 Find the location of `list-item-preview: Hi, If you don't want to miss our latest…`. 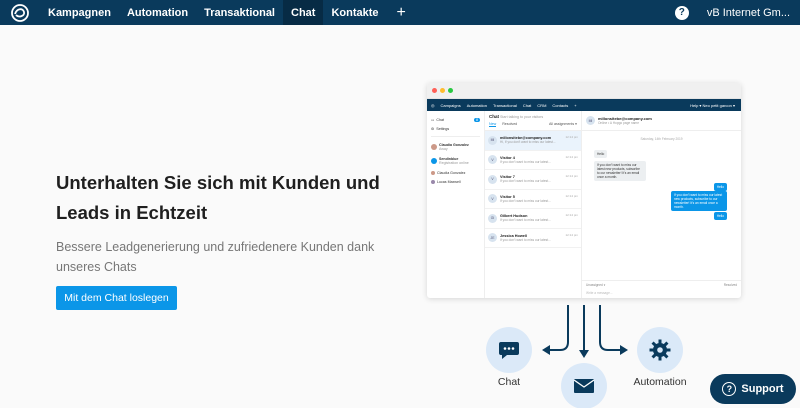

list-item-preview: Hi, If you don't want to miss our latest… is located at coordinates (528, 142).